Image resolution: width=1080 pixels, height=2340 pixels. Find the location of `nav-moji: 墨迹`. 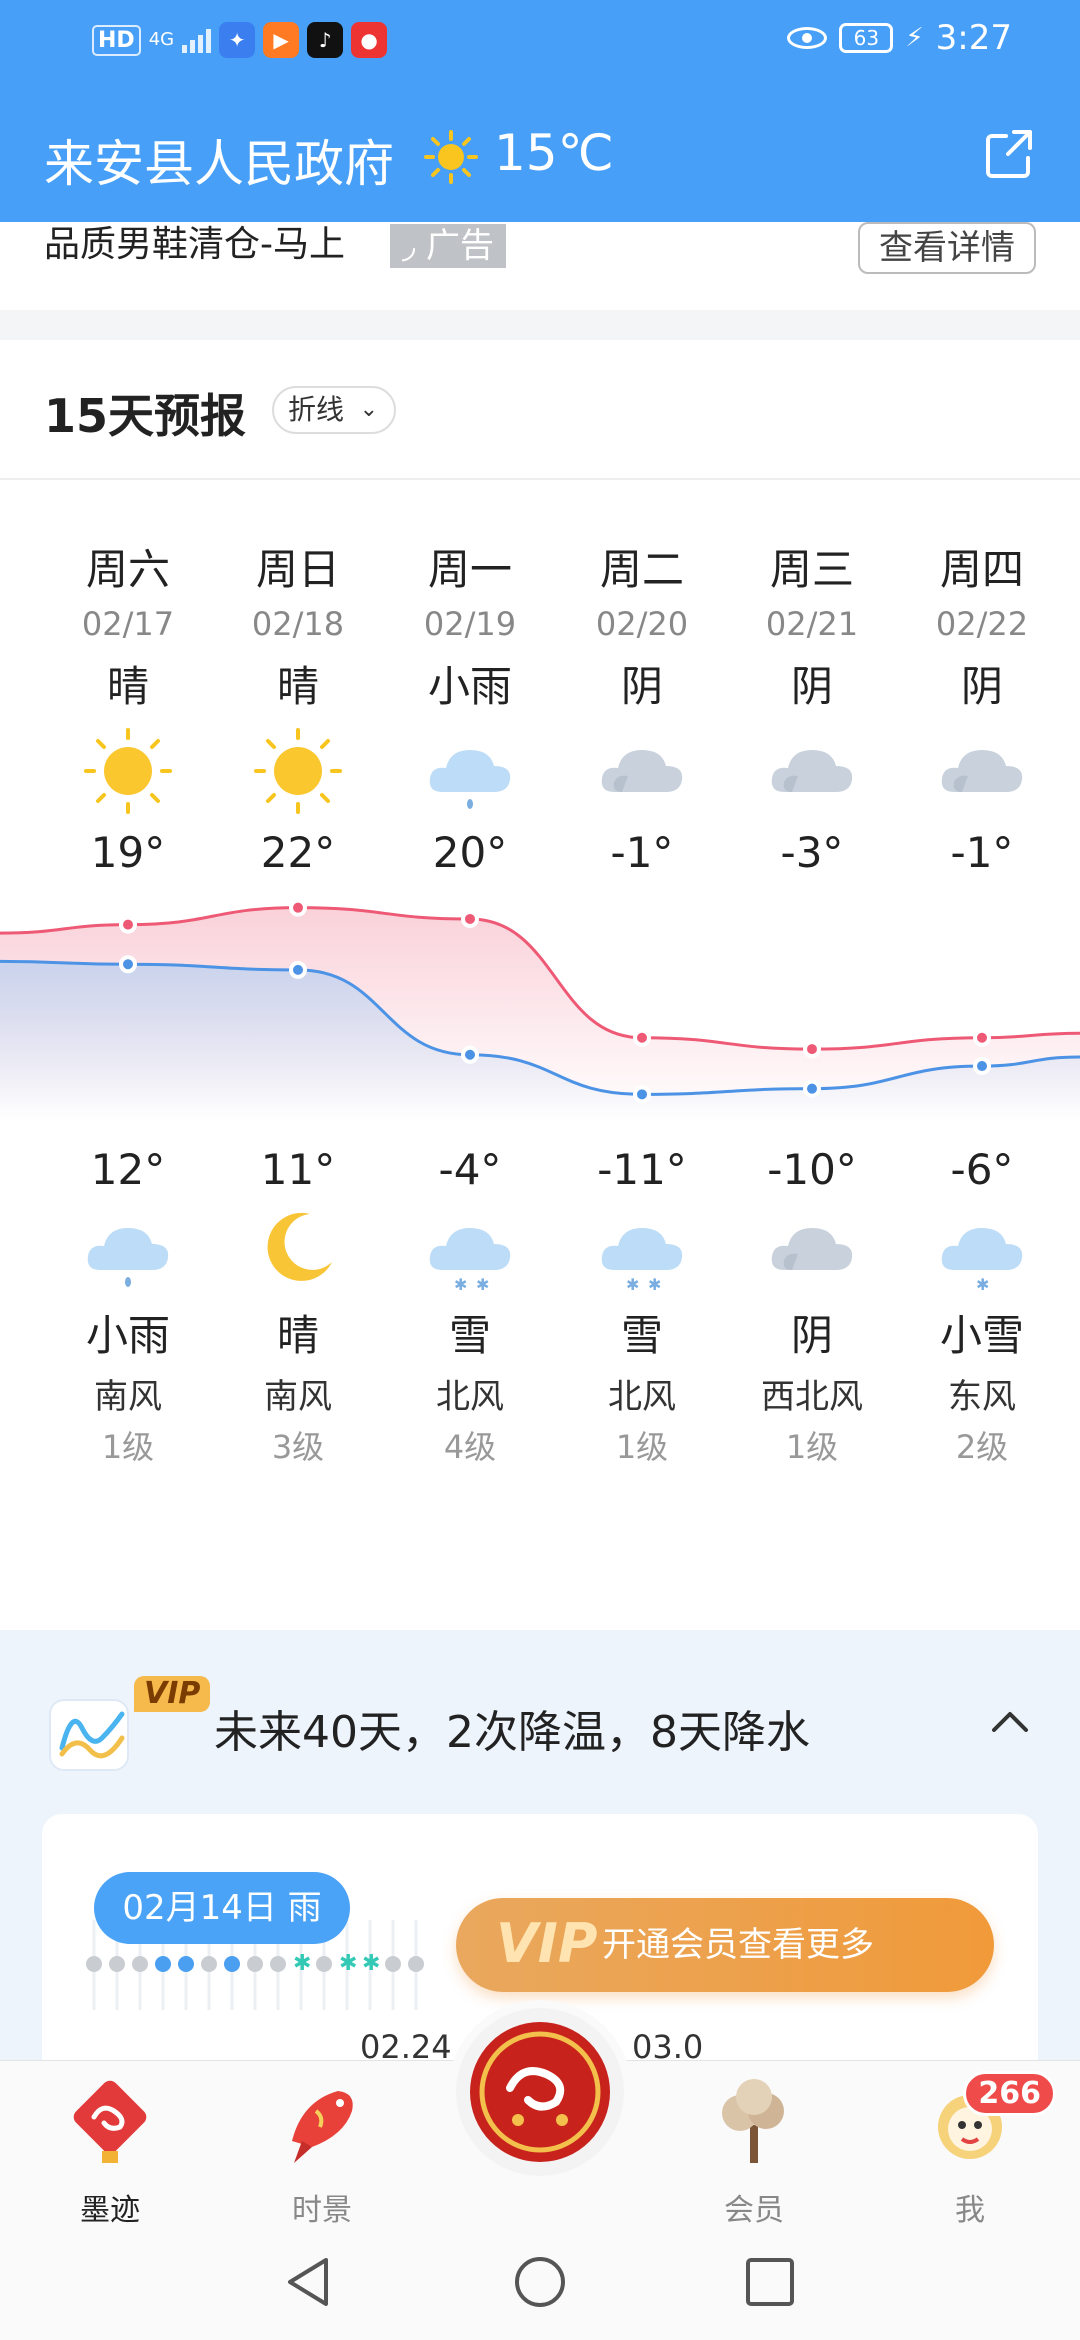

nav-moji: 墨迹 is located at coordinates (110, 2150).